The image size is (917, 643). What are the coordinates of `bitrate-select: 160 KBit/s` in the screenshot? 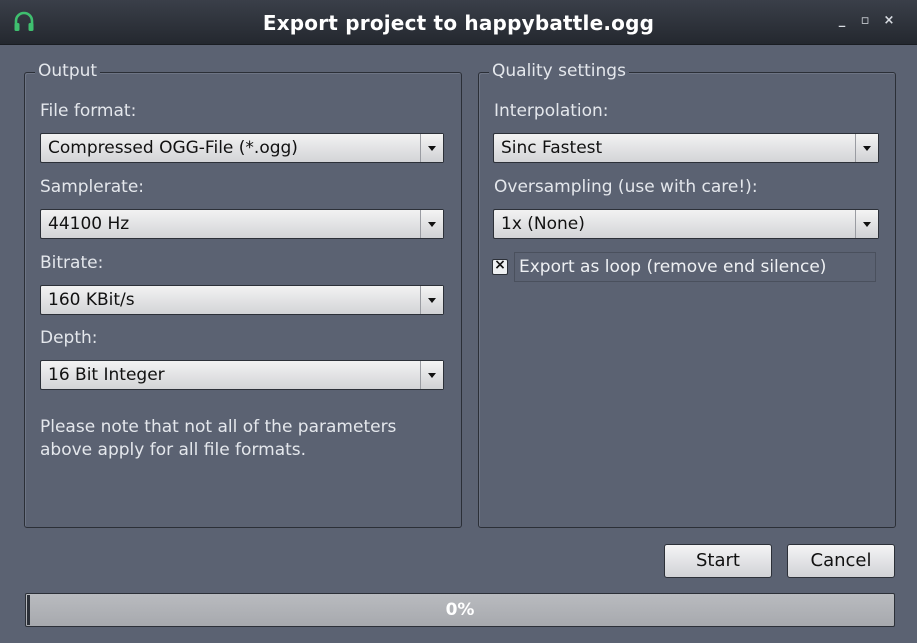 It's located at (242, 300).